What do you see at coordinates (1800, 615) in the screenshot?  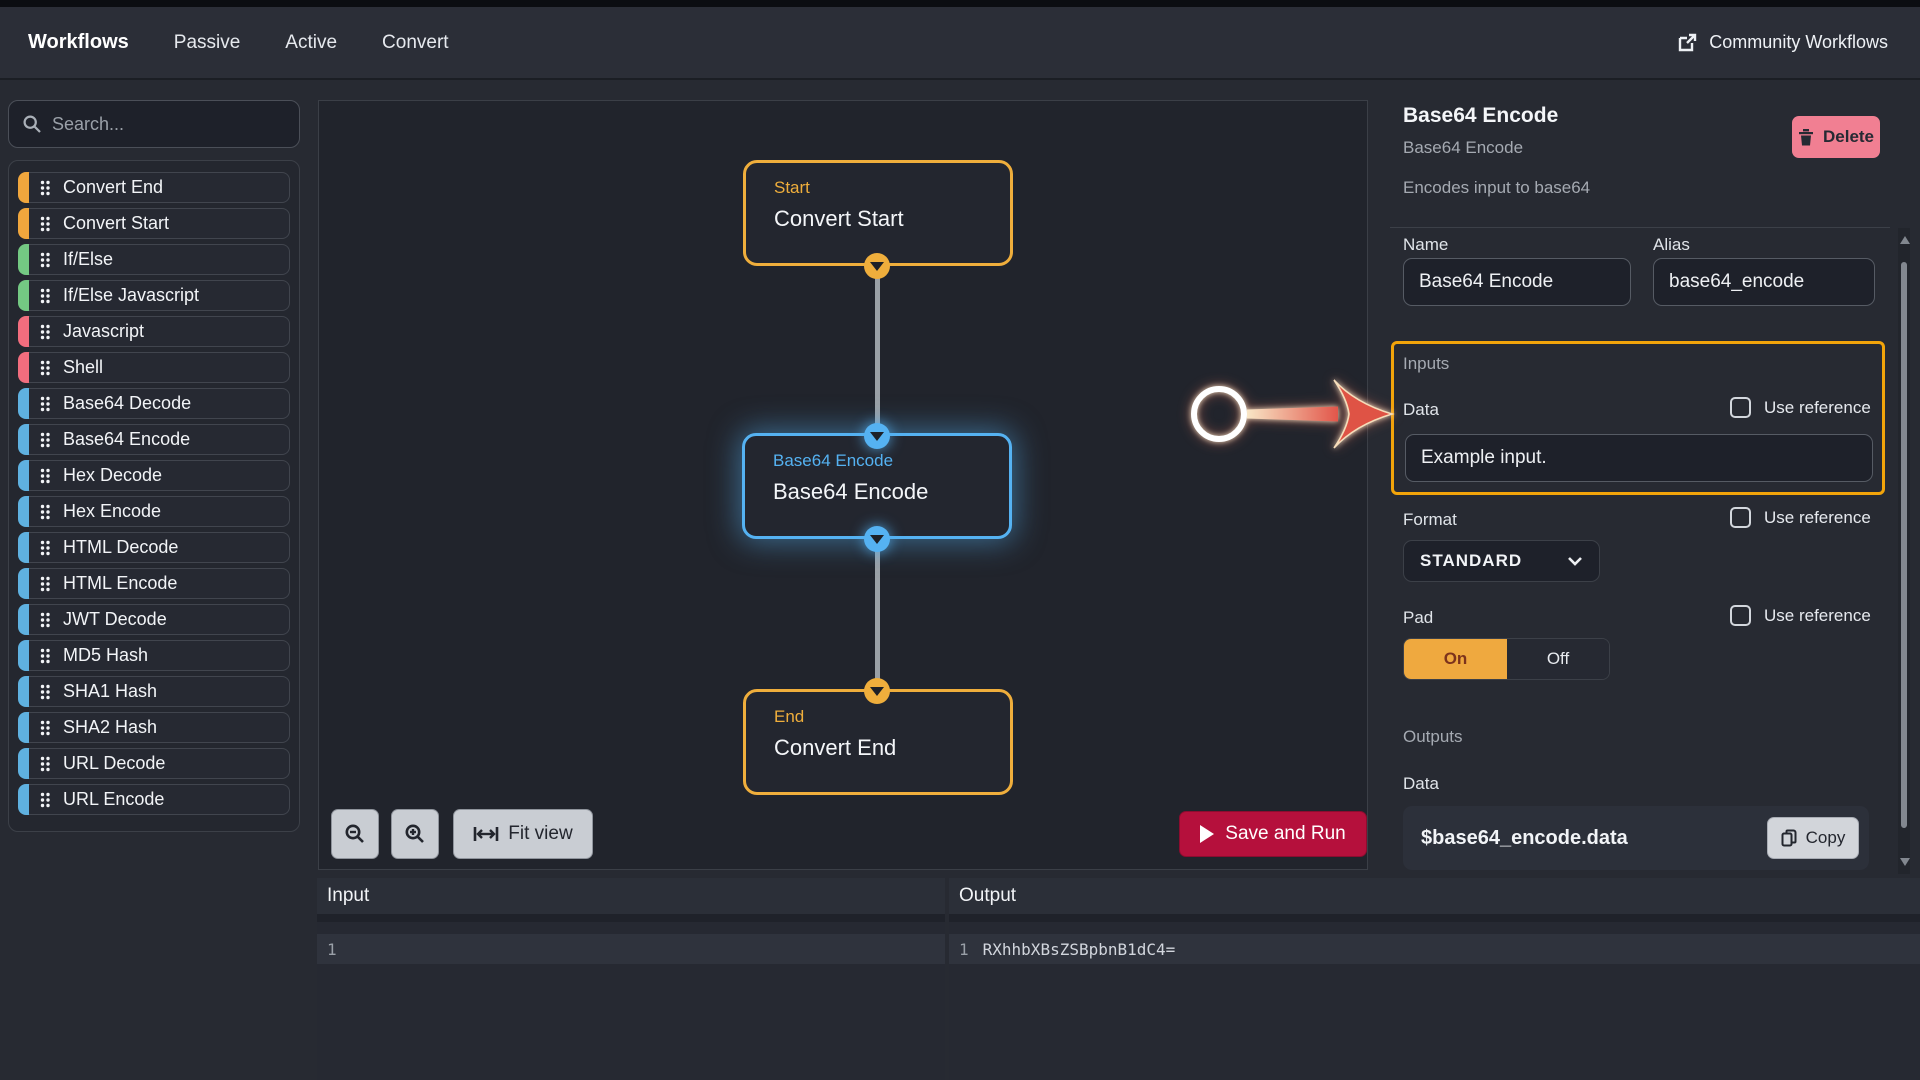 I see `pad-use-reference: Use reference` at bounding box center [1800, 615].